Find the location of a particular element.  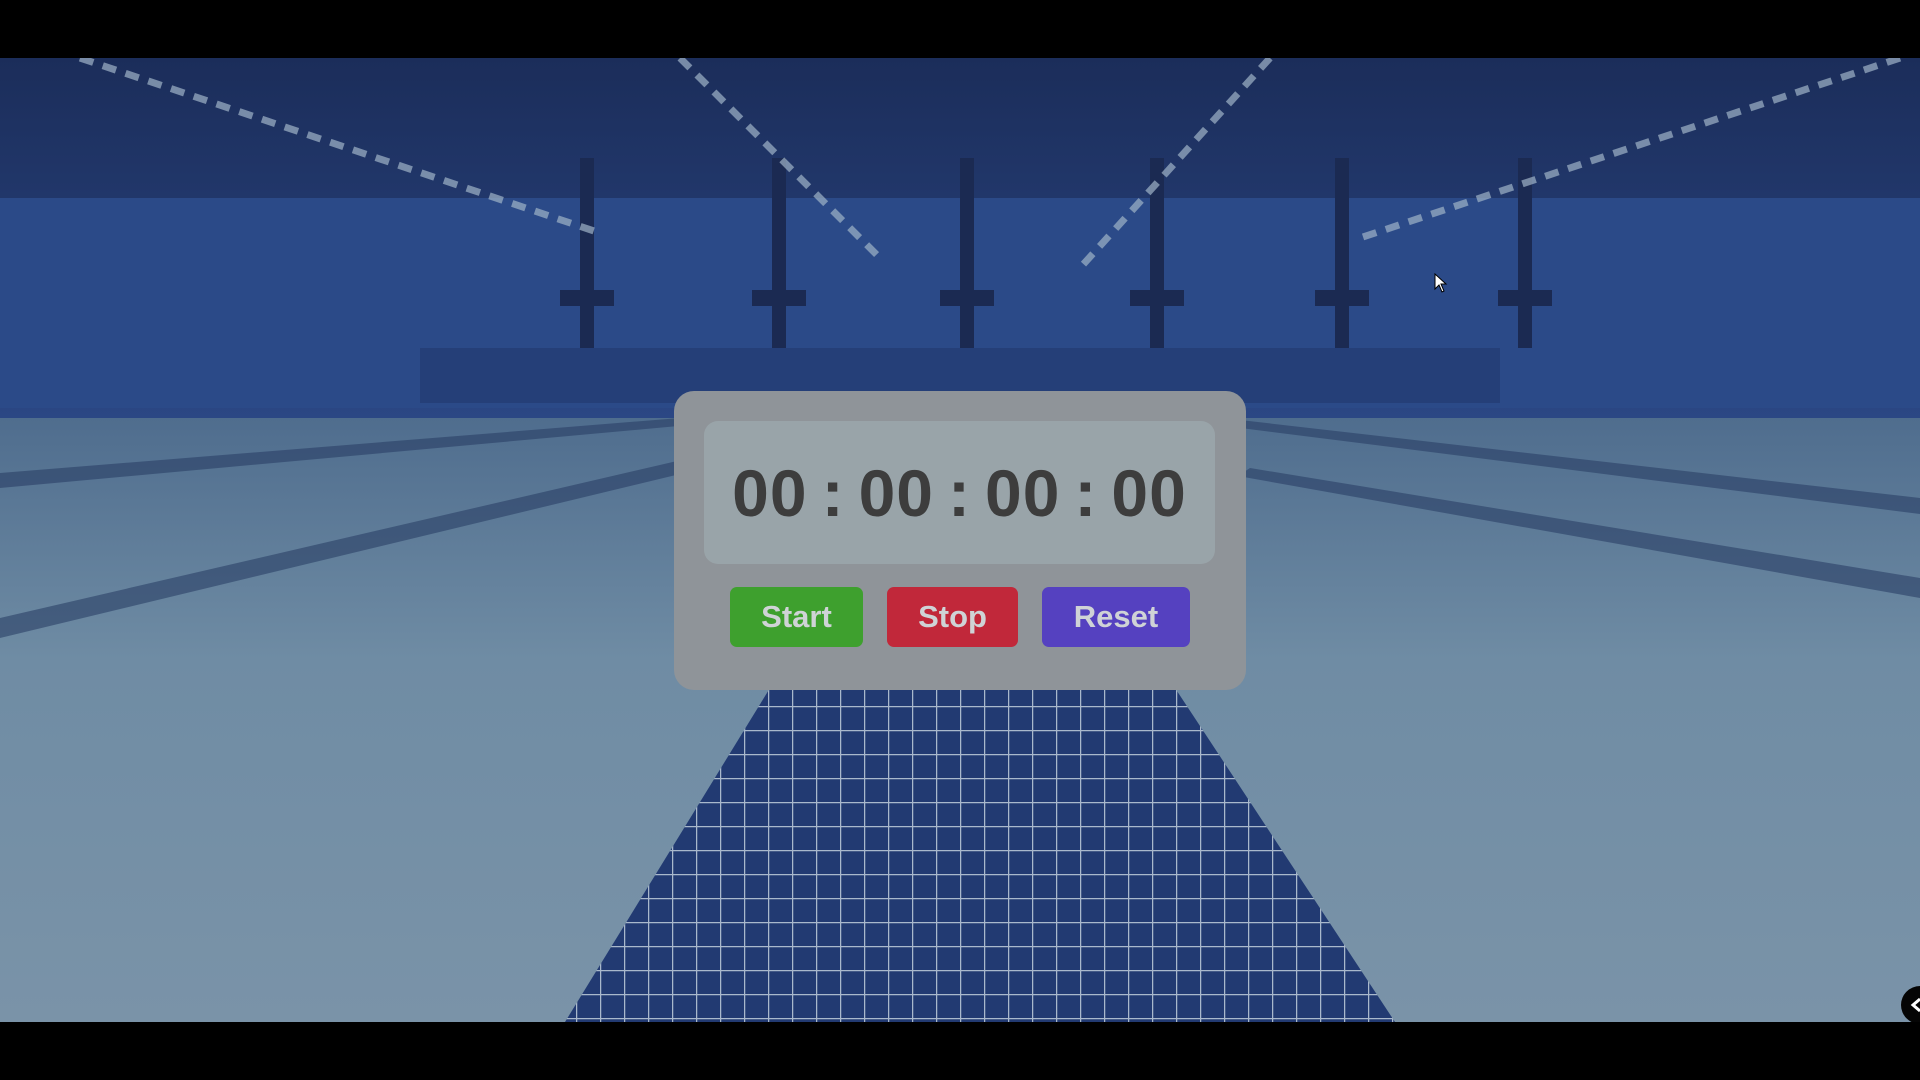

stopwatch-panel: 00:00:00:00 Start Stop Reset is located at coordinates (960, 540).